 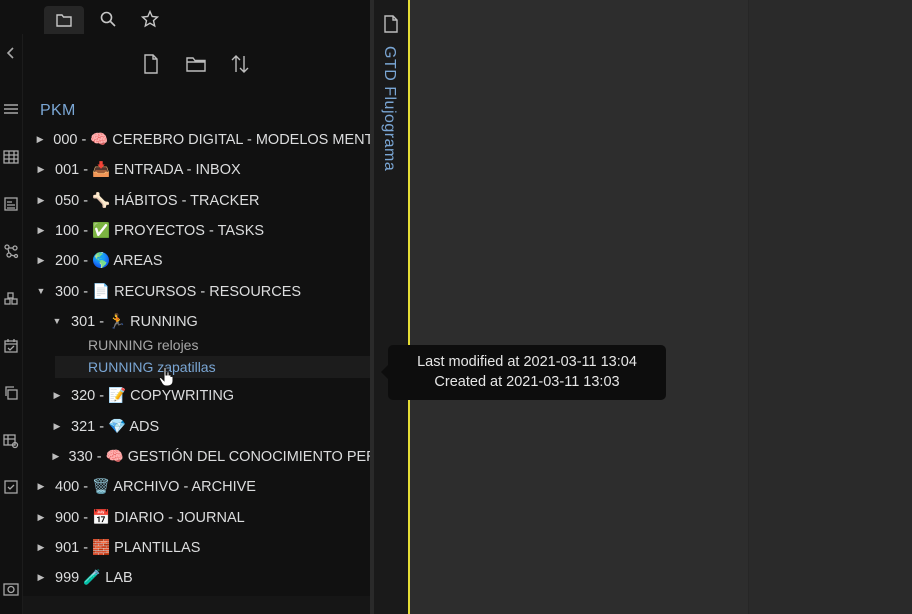 I want to click on tree-item-label: 400 - 🗑️ ARCHIVO - ARCHIVE, so click(x=155, y=486).